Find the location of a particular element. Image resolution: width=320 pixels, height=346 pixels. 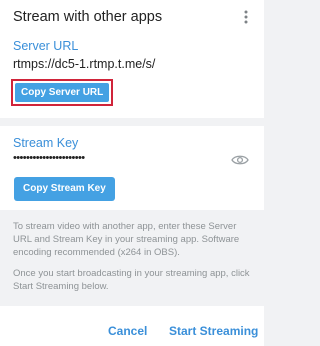

eye-icon is located at coordinates (240, 160).